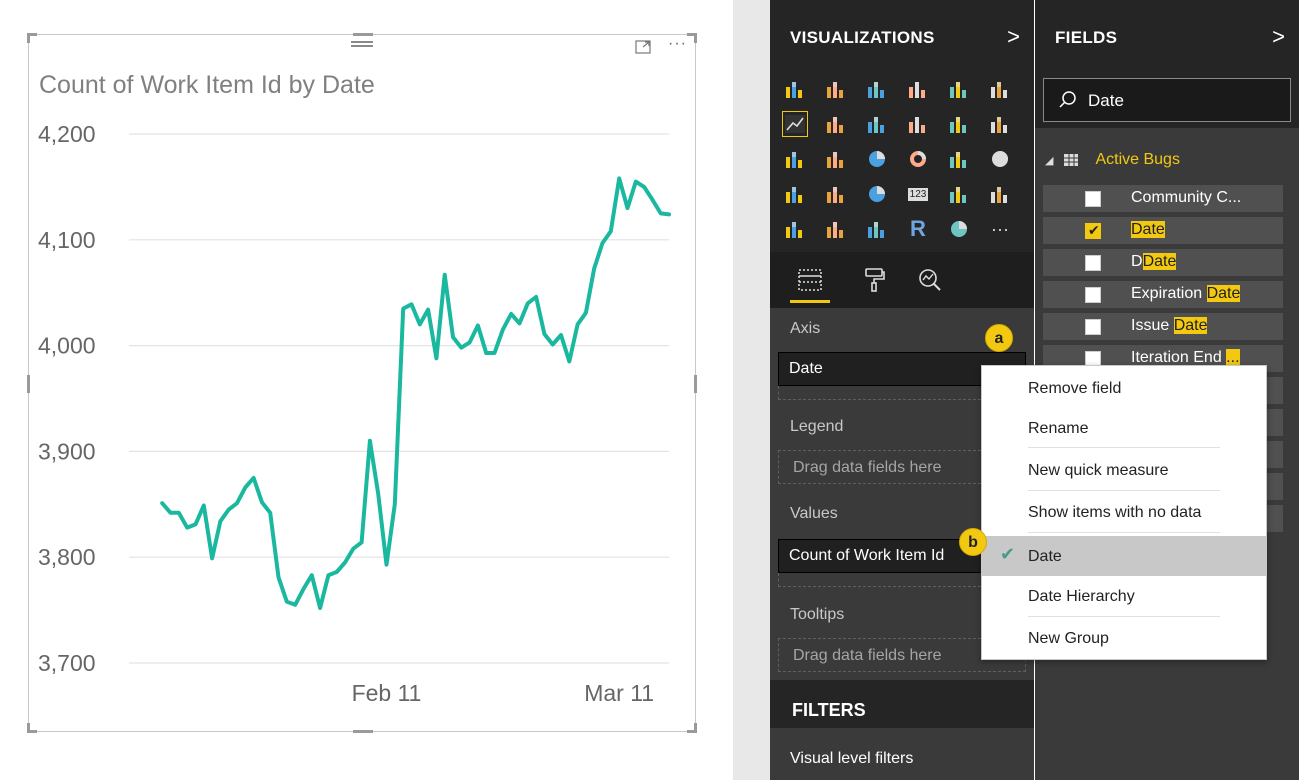 This screenshot has width=1299, height=780. What do you see at coordinates (795, 89) in the screenshot?
I see `stacked-bar-icon` at bounding box center [795, 89].